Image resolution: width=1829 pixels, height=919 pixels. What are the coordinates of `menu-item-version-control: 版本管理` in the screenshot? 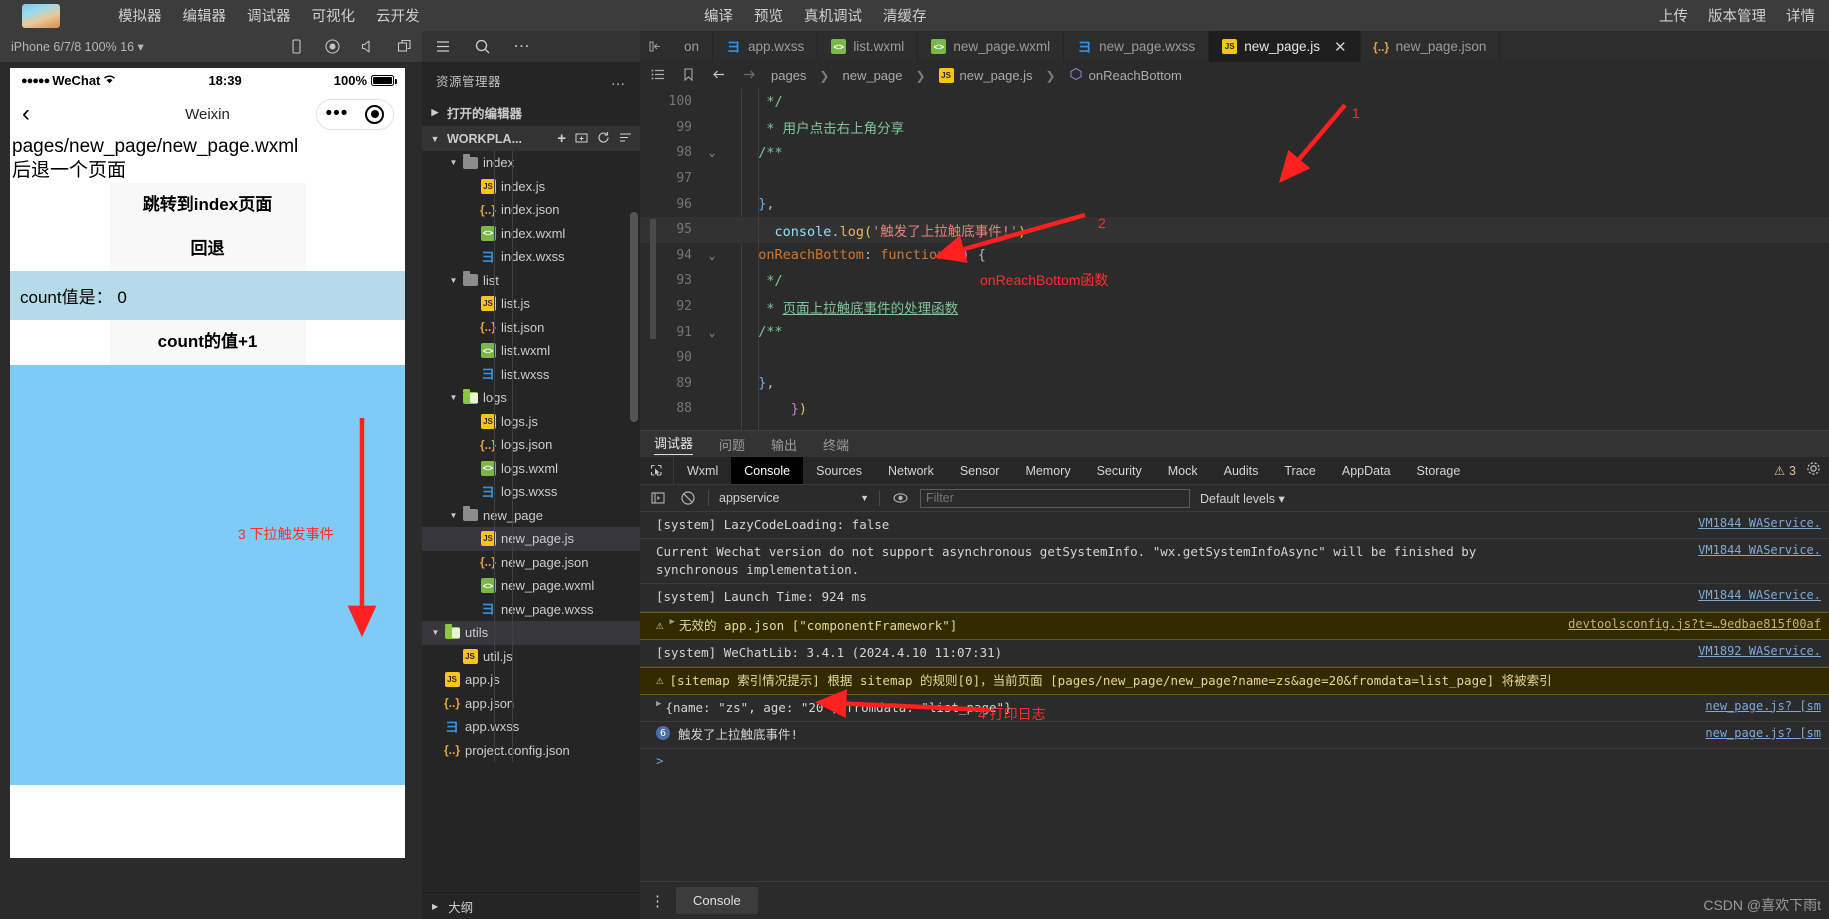 It's located at (1737, 15).